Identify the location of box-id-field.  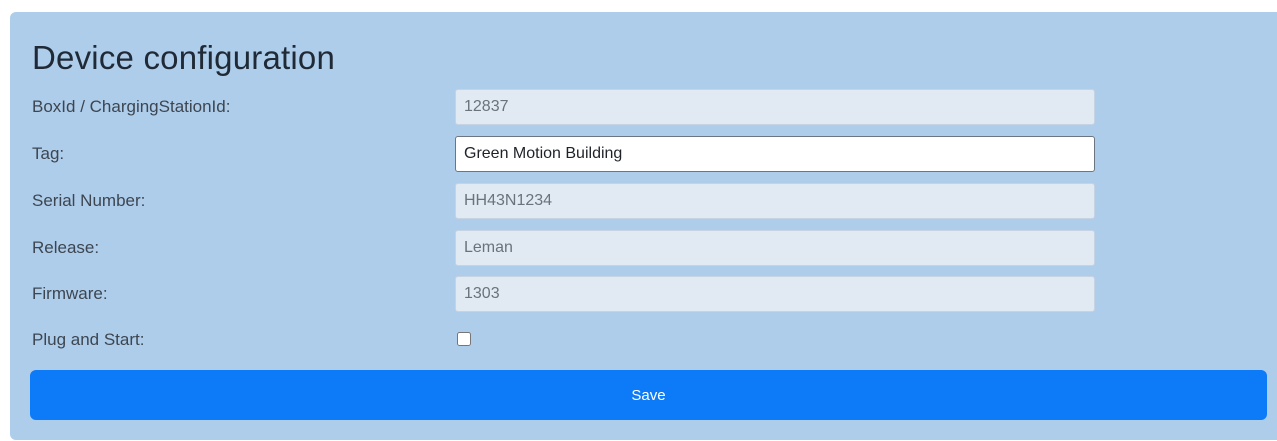
(775, 107).